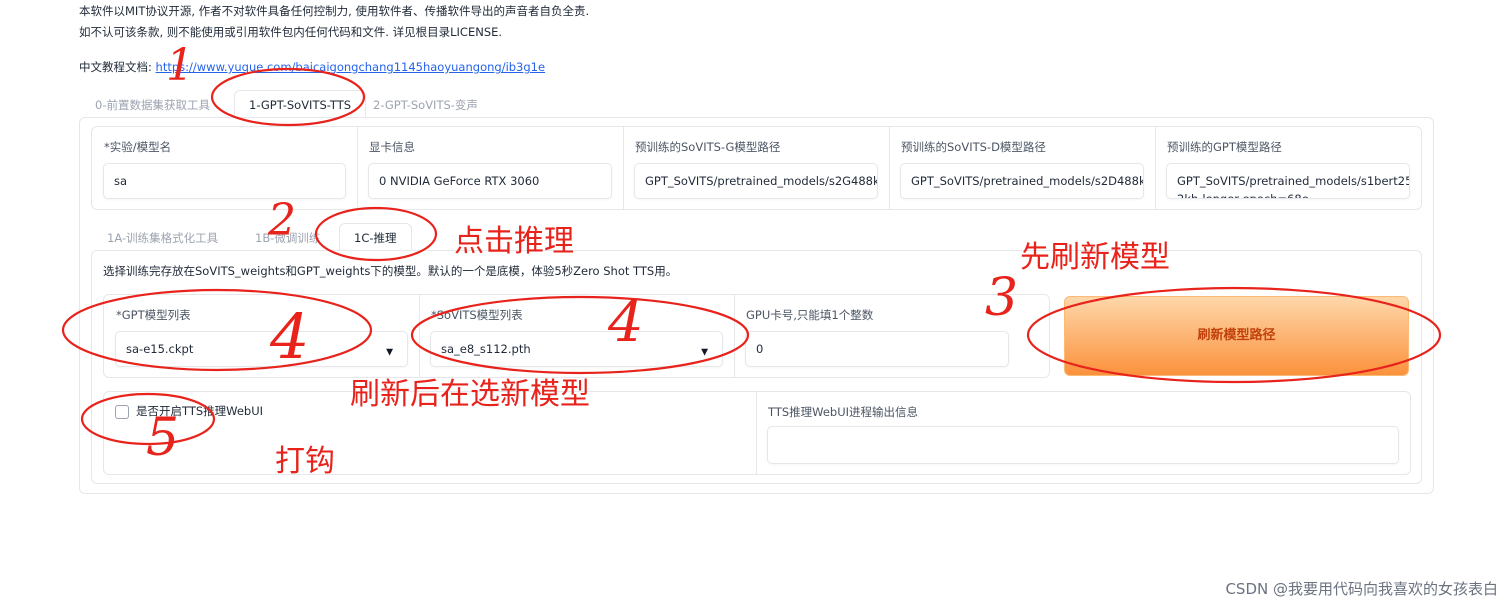 This screenshot has width=1512, height=607. I want to click on annotation-number-1: 1, so click(180, 65).